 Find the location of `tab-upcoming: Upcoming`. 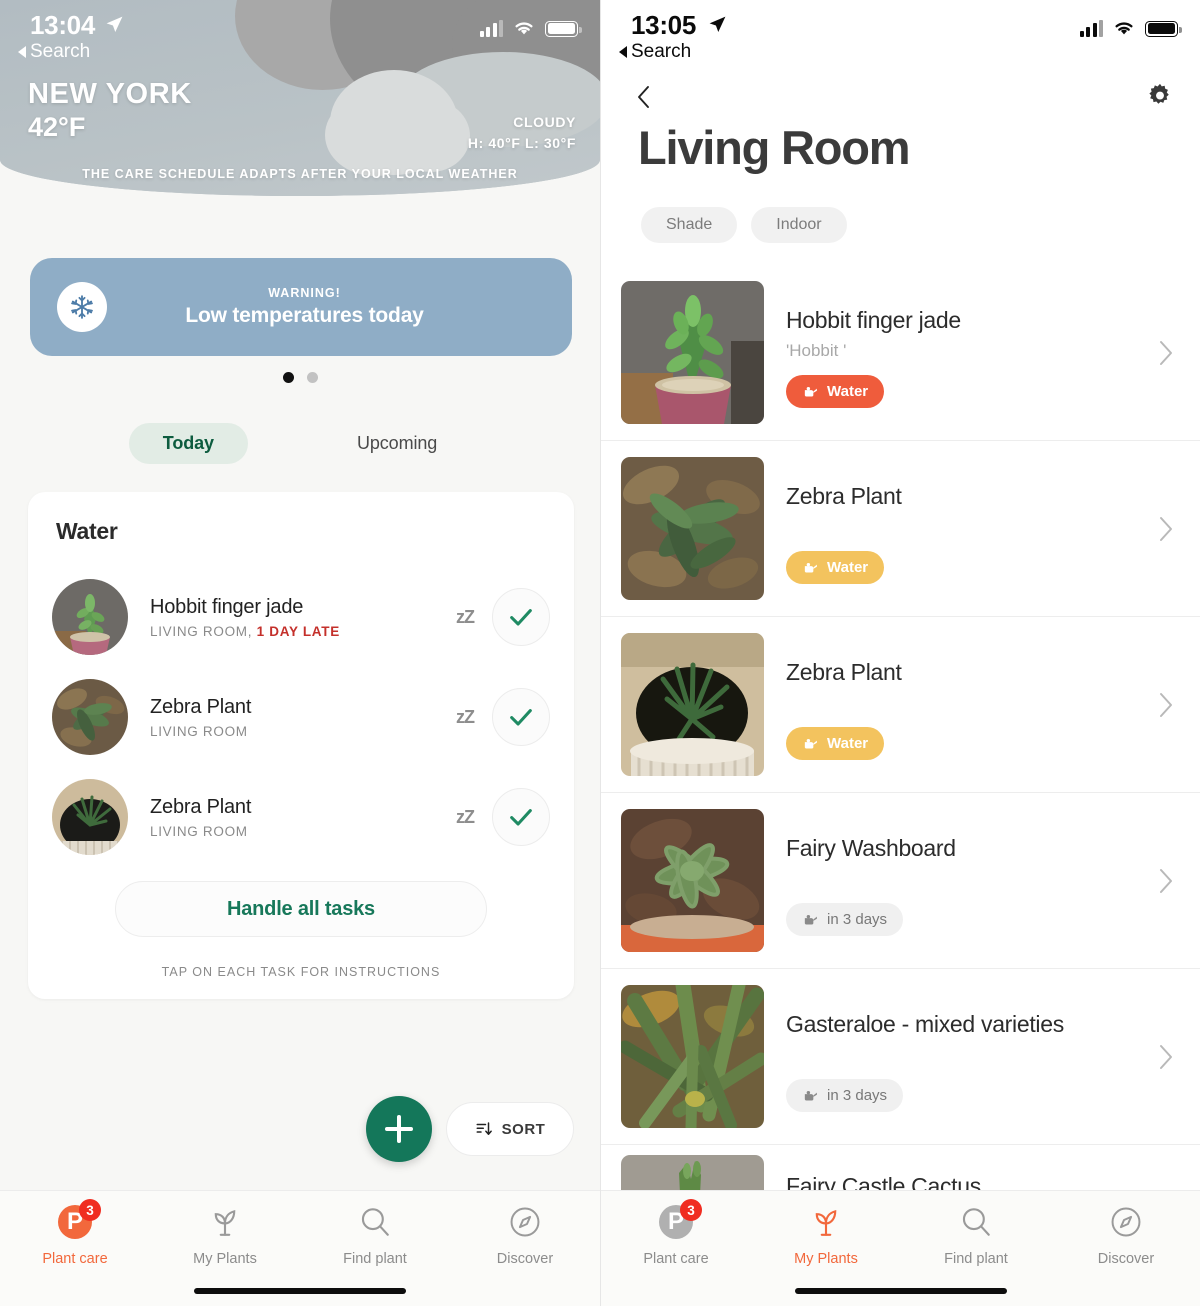

tab-upcoming: Upcoming is located at coordinates (397, 443).